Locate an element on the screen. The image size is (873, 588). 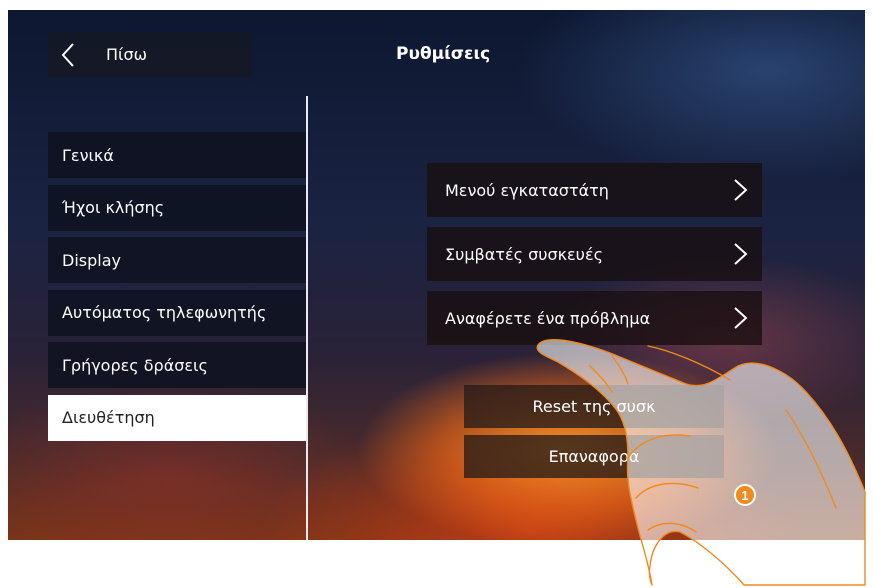
sidebar-item-display: Display is located at coordinates (177, 260).